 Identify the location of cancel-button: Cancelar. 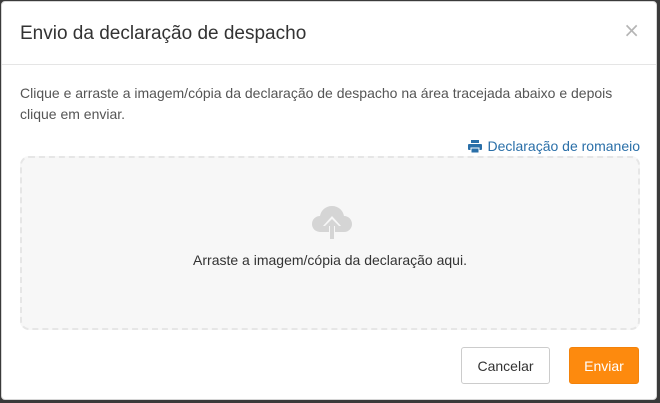
(505, 365).